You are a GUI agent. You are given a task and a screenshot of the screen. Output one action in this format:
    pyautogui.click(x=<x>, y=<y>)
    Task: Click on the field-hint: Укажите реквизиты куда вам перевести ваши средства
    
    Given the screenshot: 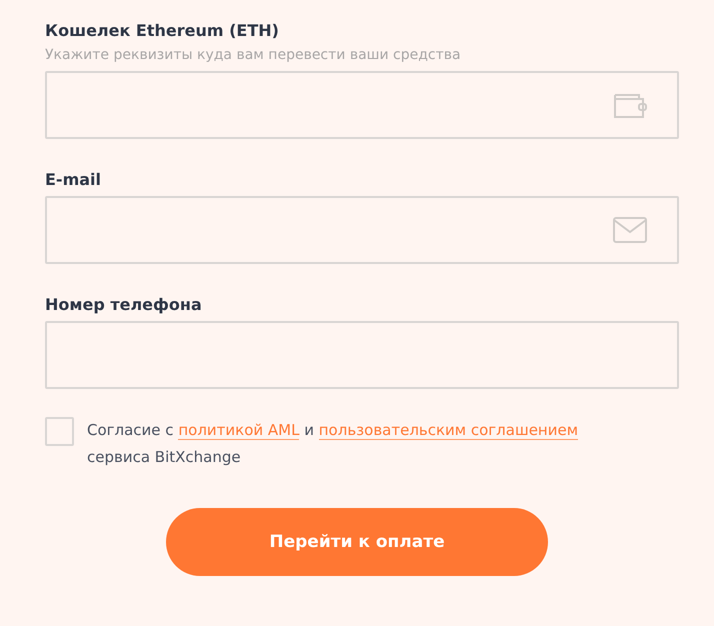 What is the action you would take?
    pyautogui.click(x=253, y=55)
    